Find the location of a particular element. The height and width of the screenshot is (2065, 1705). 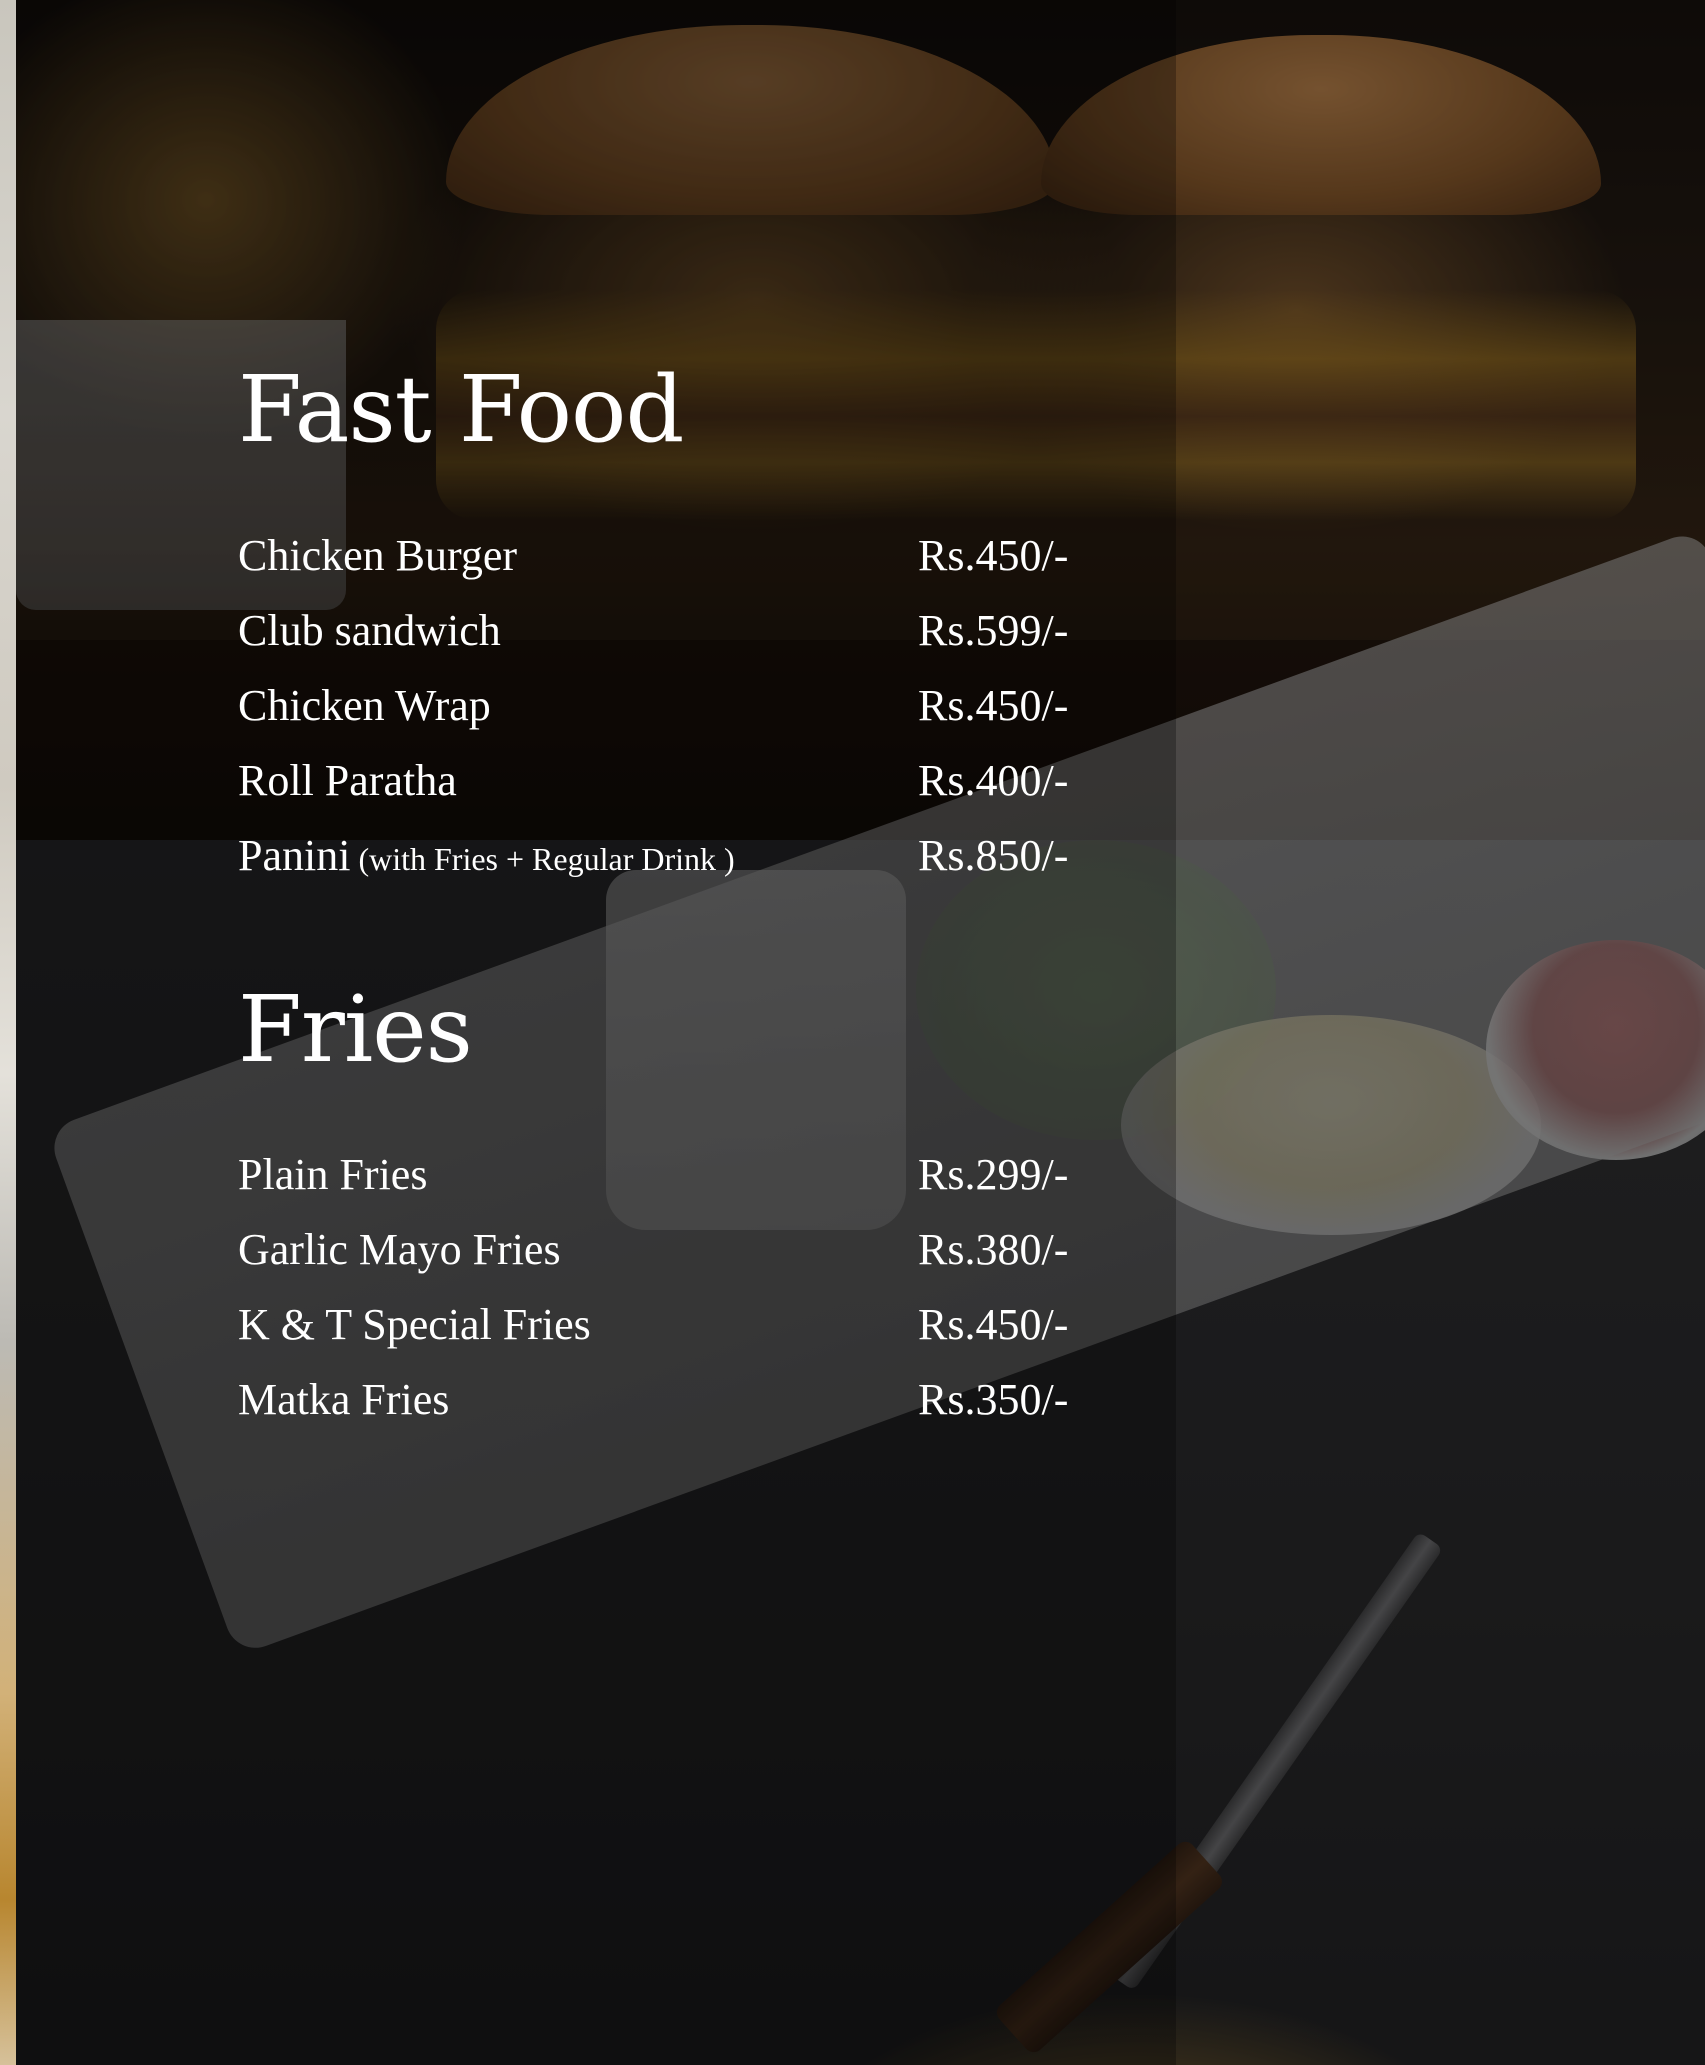

item-name: Roll Paratha is located at coordinates (347, 780).